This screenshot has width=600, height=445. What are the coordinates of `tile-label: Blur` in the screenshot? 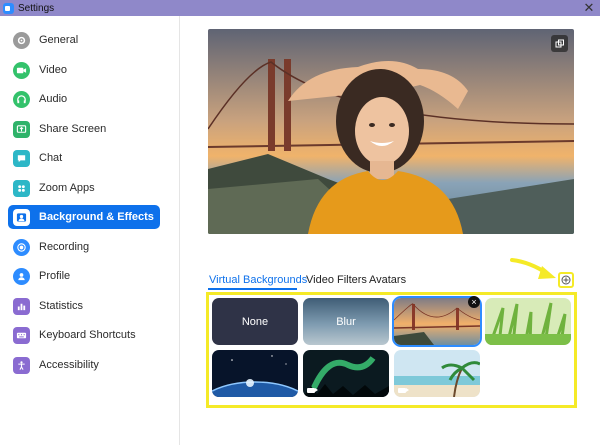 It's located at (346, 321).